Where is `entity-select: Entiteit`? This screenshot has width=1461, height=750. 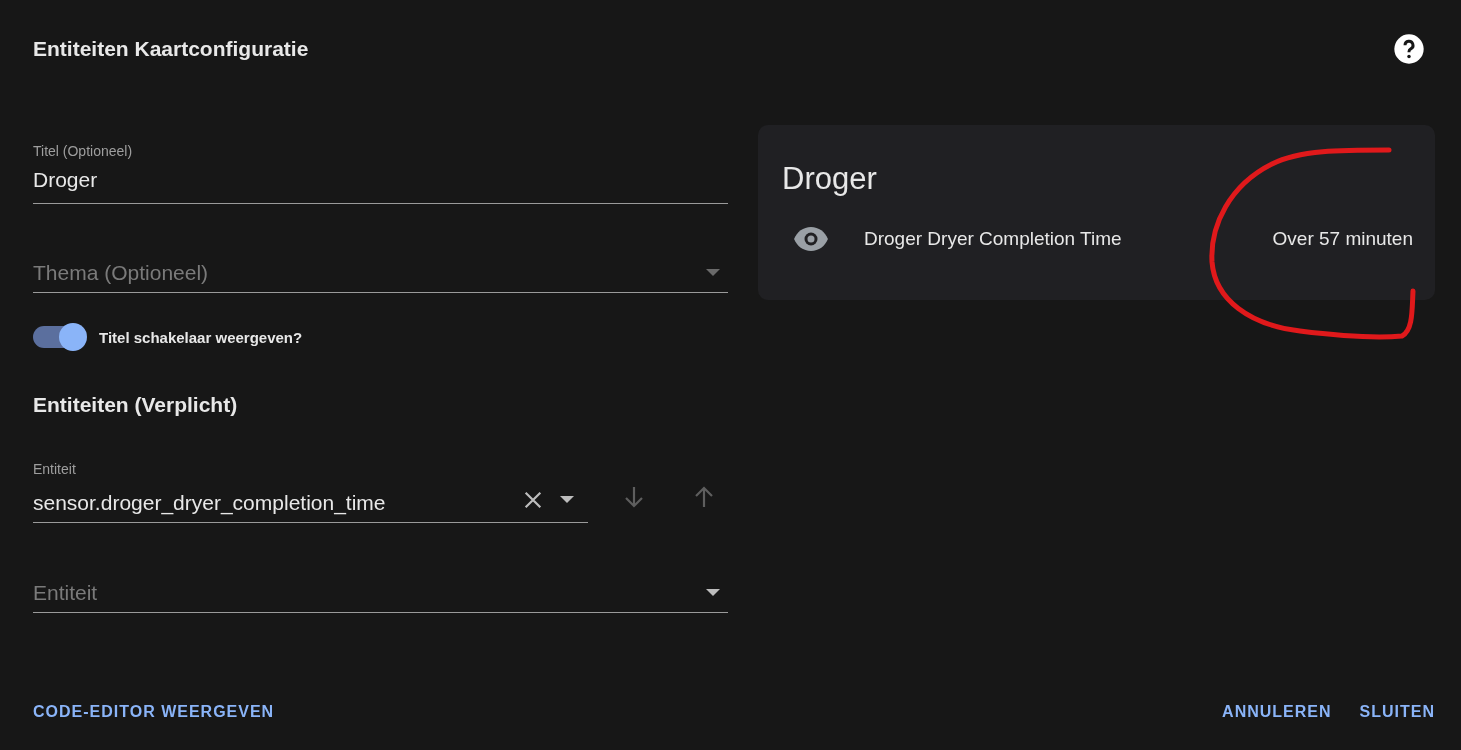
entity-select: Entiteit is located at coordinates (380, 593).